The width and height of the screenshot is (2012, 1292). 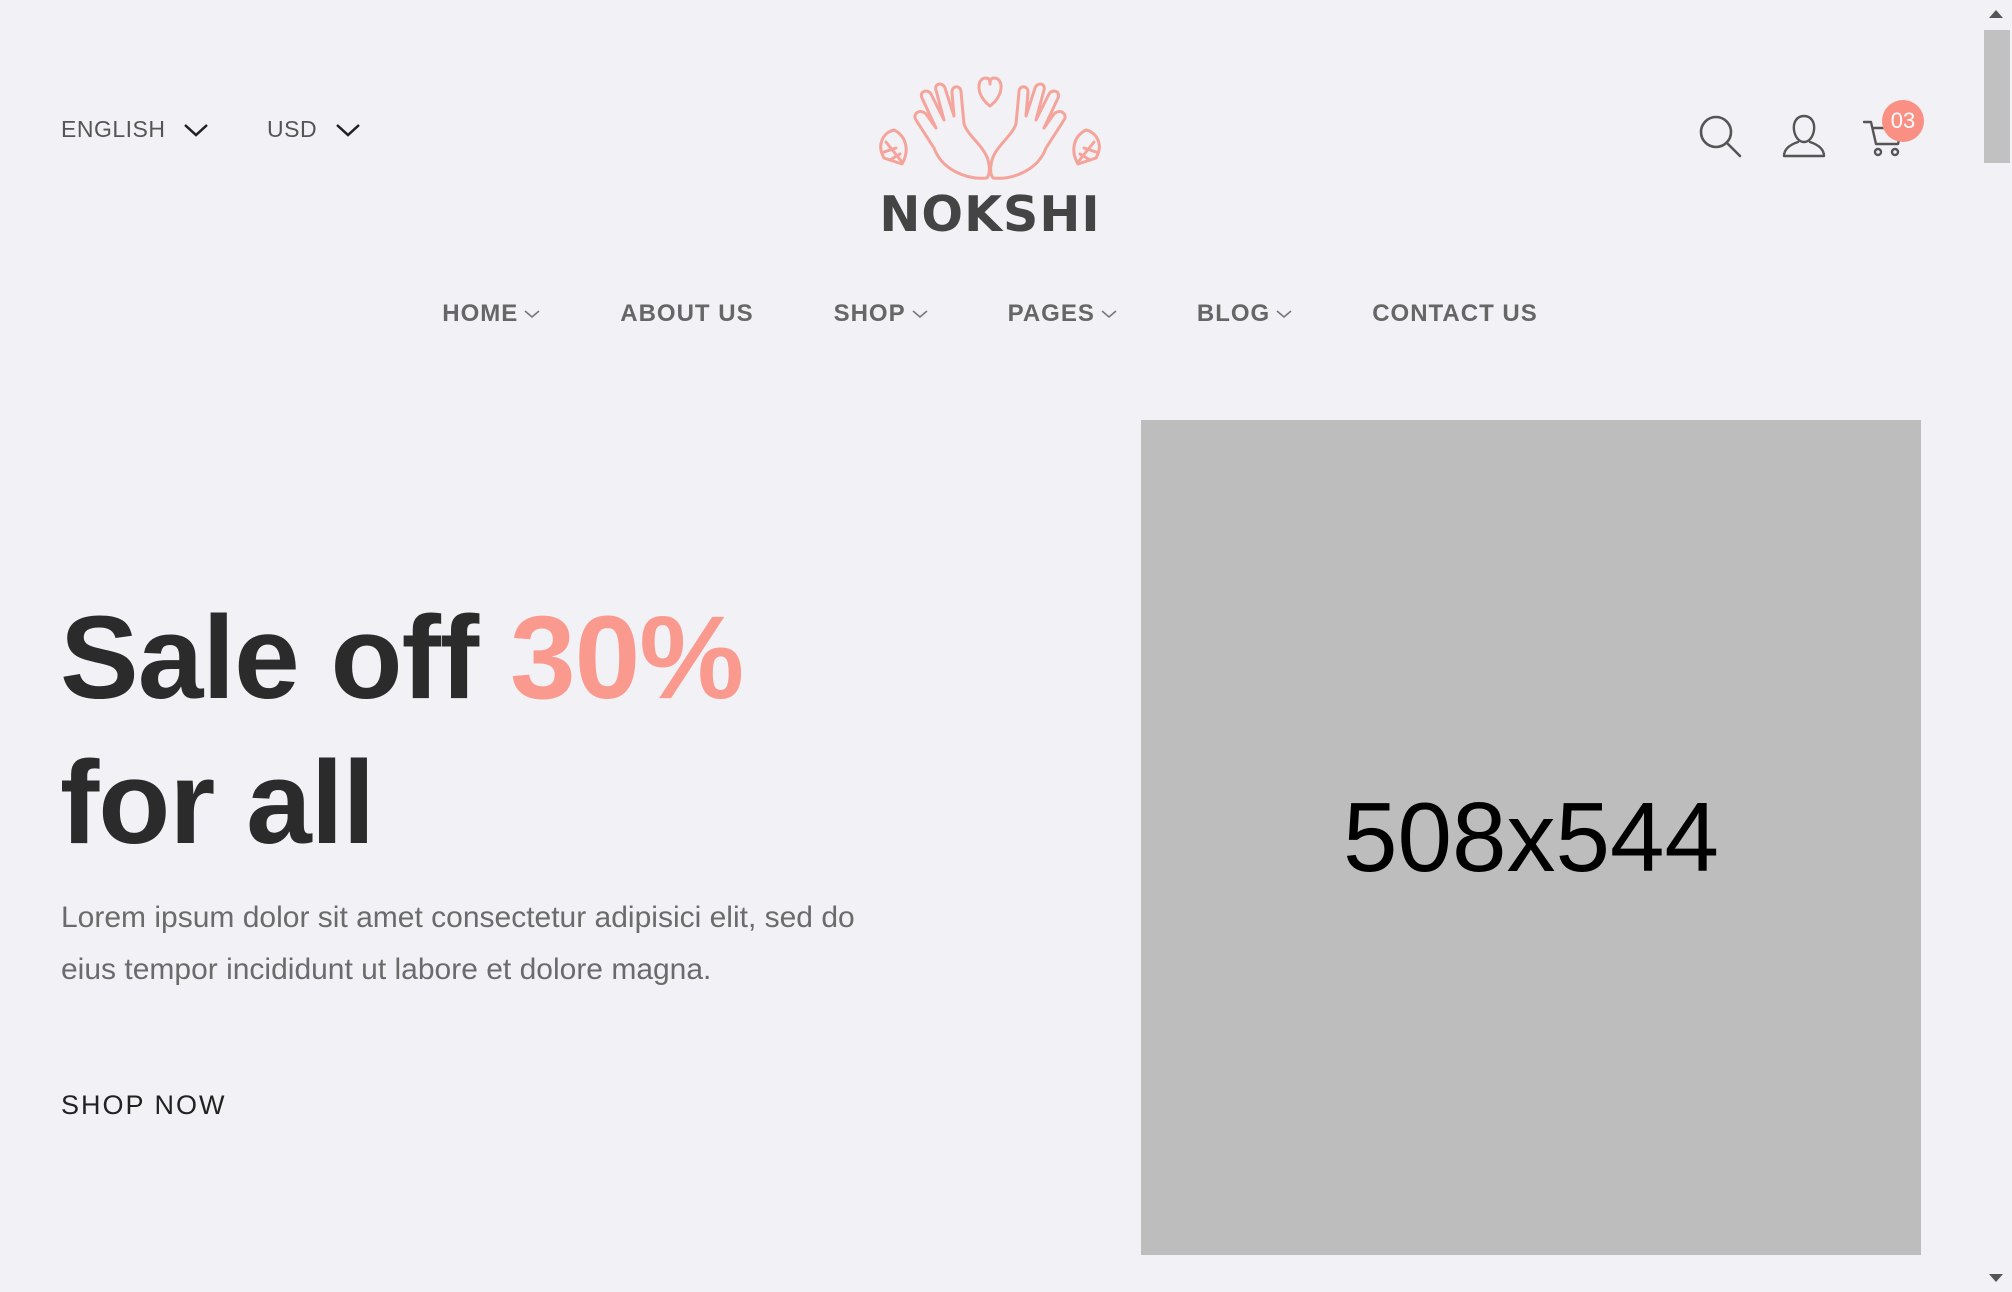 What do you see at coordinates (990, 128) in the screenshot?
I see `hands-heart-logo-icon` at bounding box center [990, 128].